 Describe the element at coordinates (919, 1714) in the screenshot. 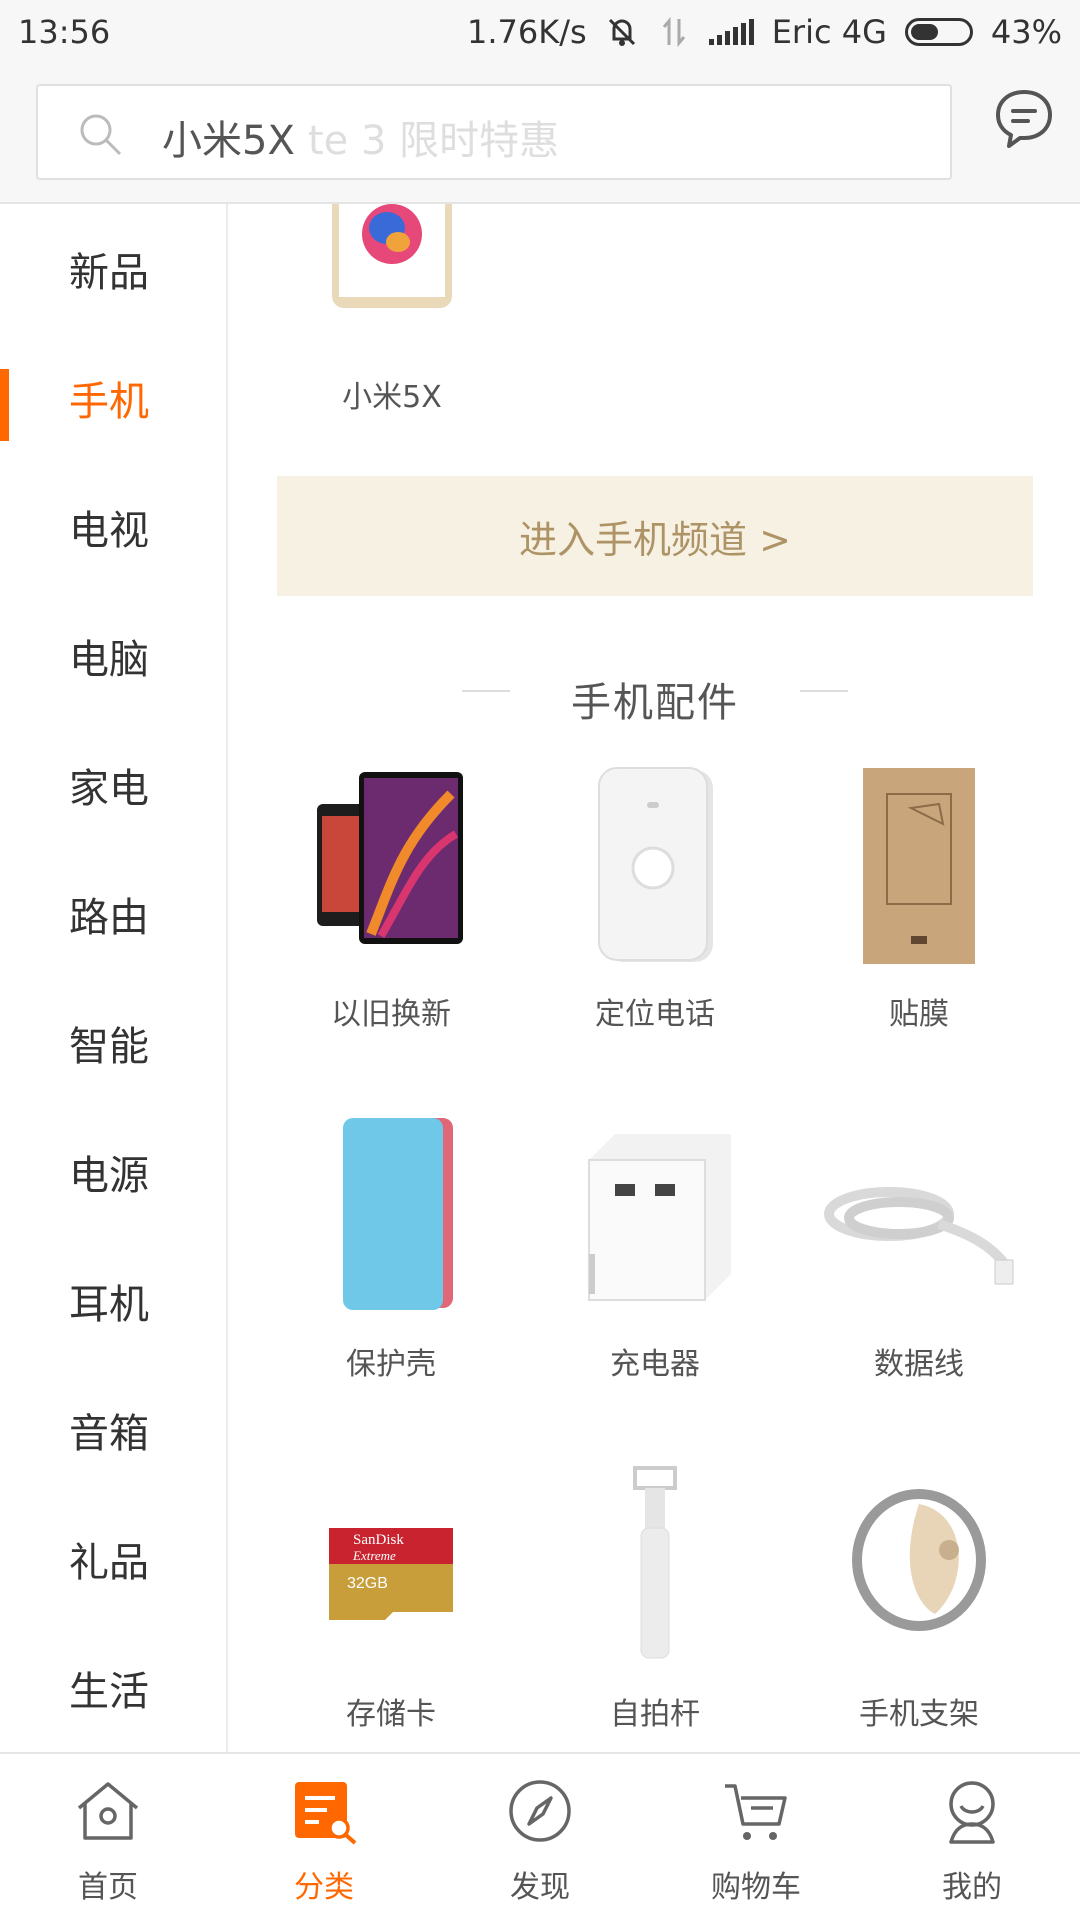

I see `accessory-label: 手机支架` at that location.